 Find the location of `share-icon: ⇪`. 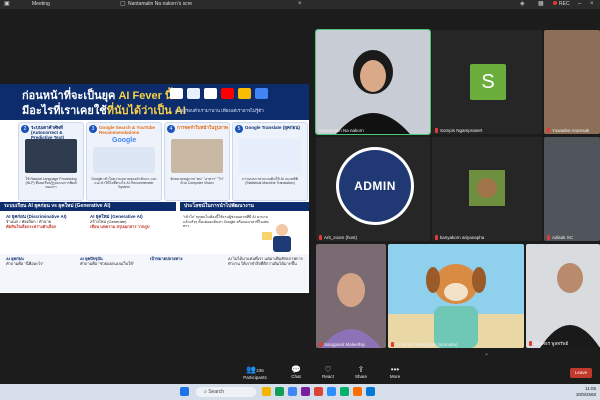

share-icon: ⇪ is located at coordinates (361, 369).